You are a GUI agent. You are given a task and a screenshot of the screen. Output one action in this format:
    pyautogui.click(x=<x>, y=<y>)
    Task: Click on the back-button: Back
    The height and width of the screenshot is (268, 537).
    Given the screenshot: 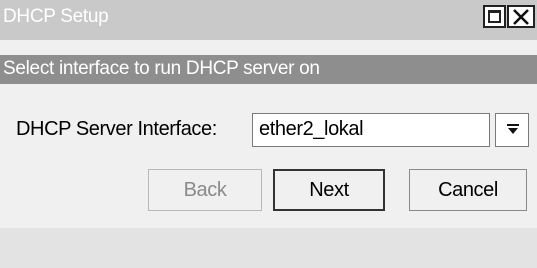 What is the action you would take?
    pyautogui.click(x=205, y=190)
    